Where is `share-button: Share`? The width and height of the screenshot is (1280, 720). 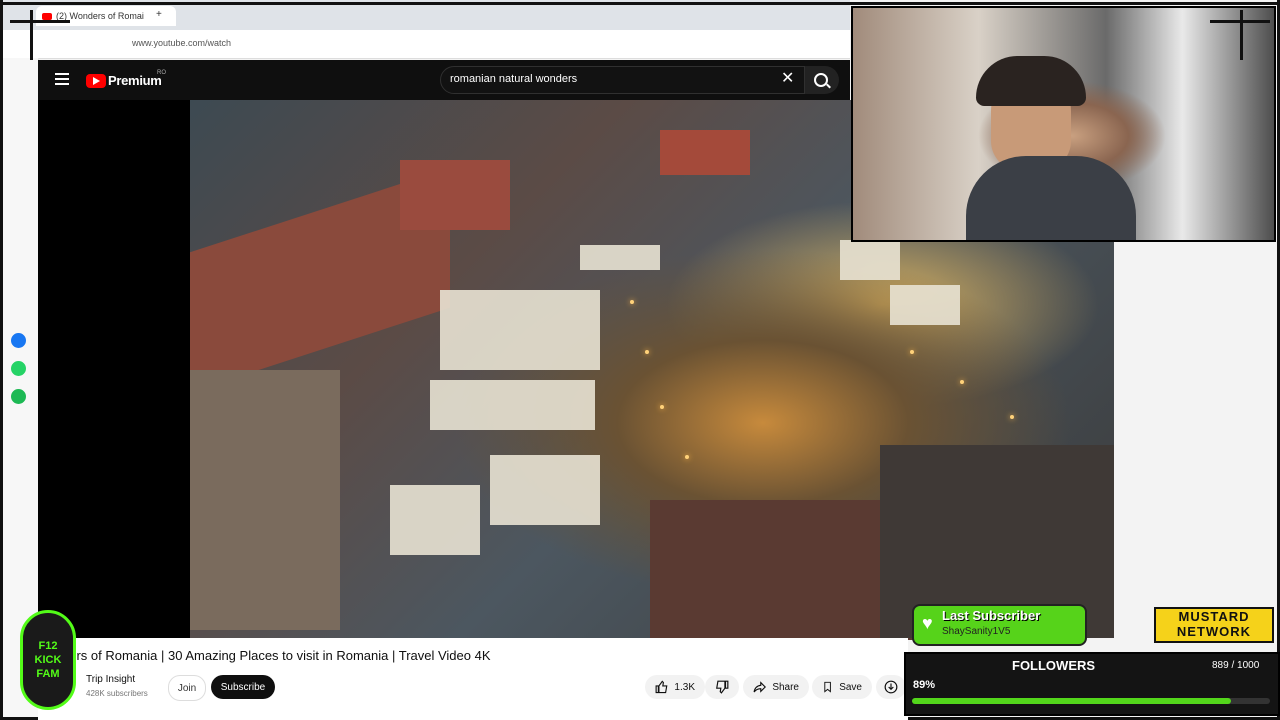
share-button: Share is located at coordinates (776, 687).